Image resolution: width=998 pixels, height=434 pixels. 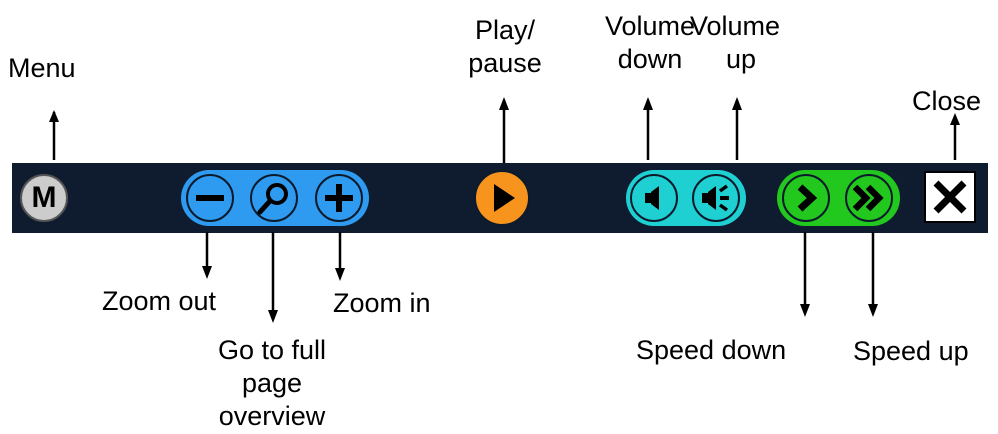 What do you see at coordinates (207, 272) in the screenshot?
I see `arrowhead-zoom-out` at bounding box center [207, 272].